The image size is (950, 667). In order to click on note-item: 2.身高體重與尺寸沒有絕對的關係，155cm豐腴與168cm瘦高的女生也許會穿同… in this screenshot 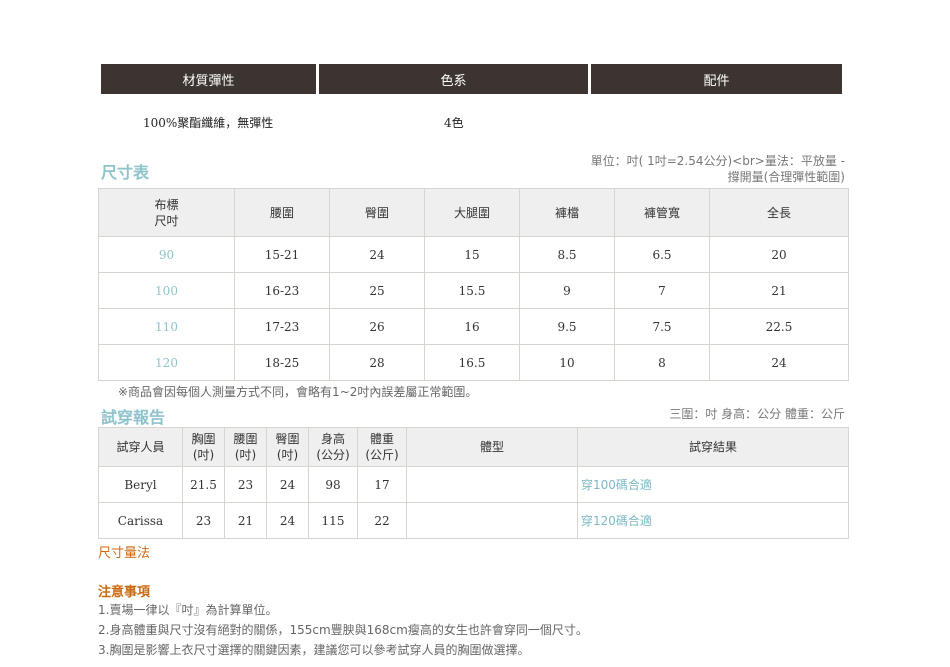, I will do `click(343, 630)`.